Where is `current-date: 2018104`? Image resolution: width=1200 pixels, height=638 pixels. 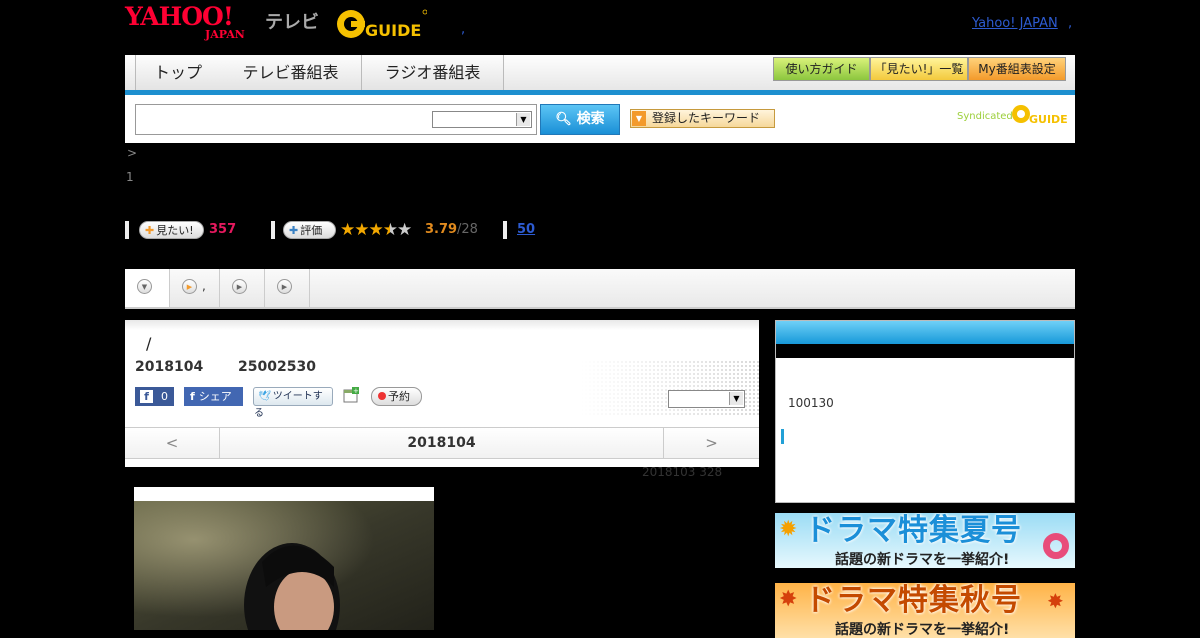
current-date: 2018104 is located at coordinates (442, 443).